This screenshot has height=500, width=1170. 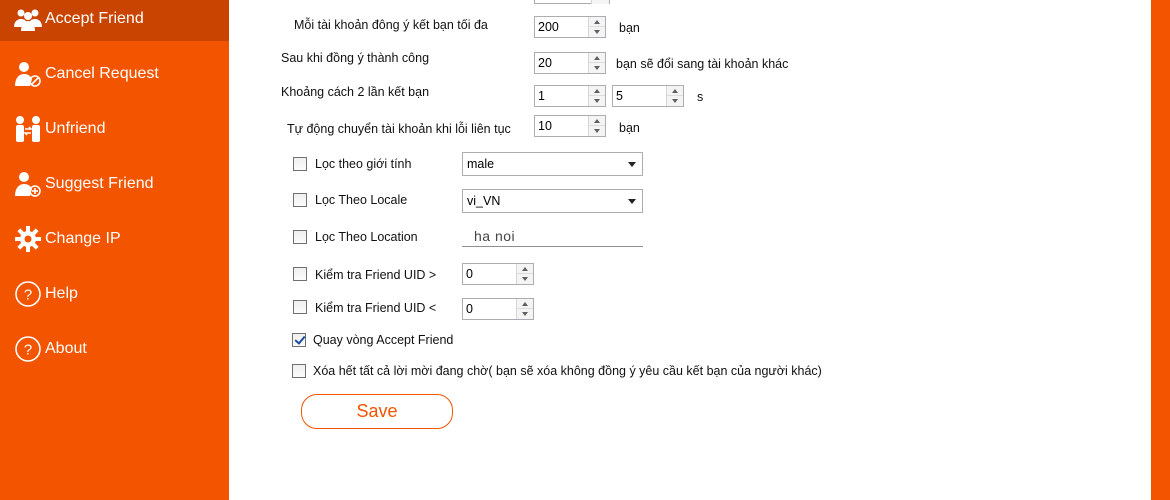 What do you see at coordinates (619, 96) in the screenshot?
I see `interval-max-value: 5` at bounding box center [619, 96].